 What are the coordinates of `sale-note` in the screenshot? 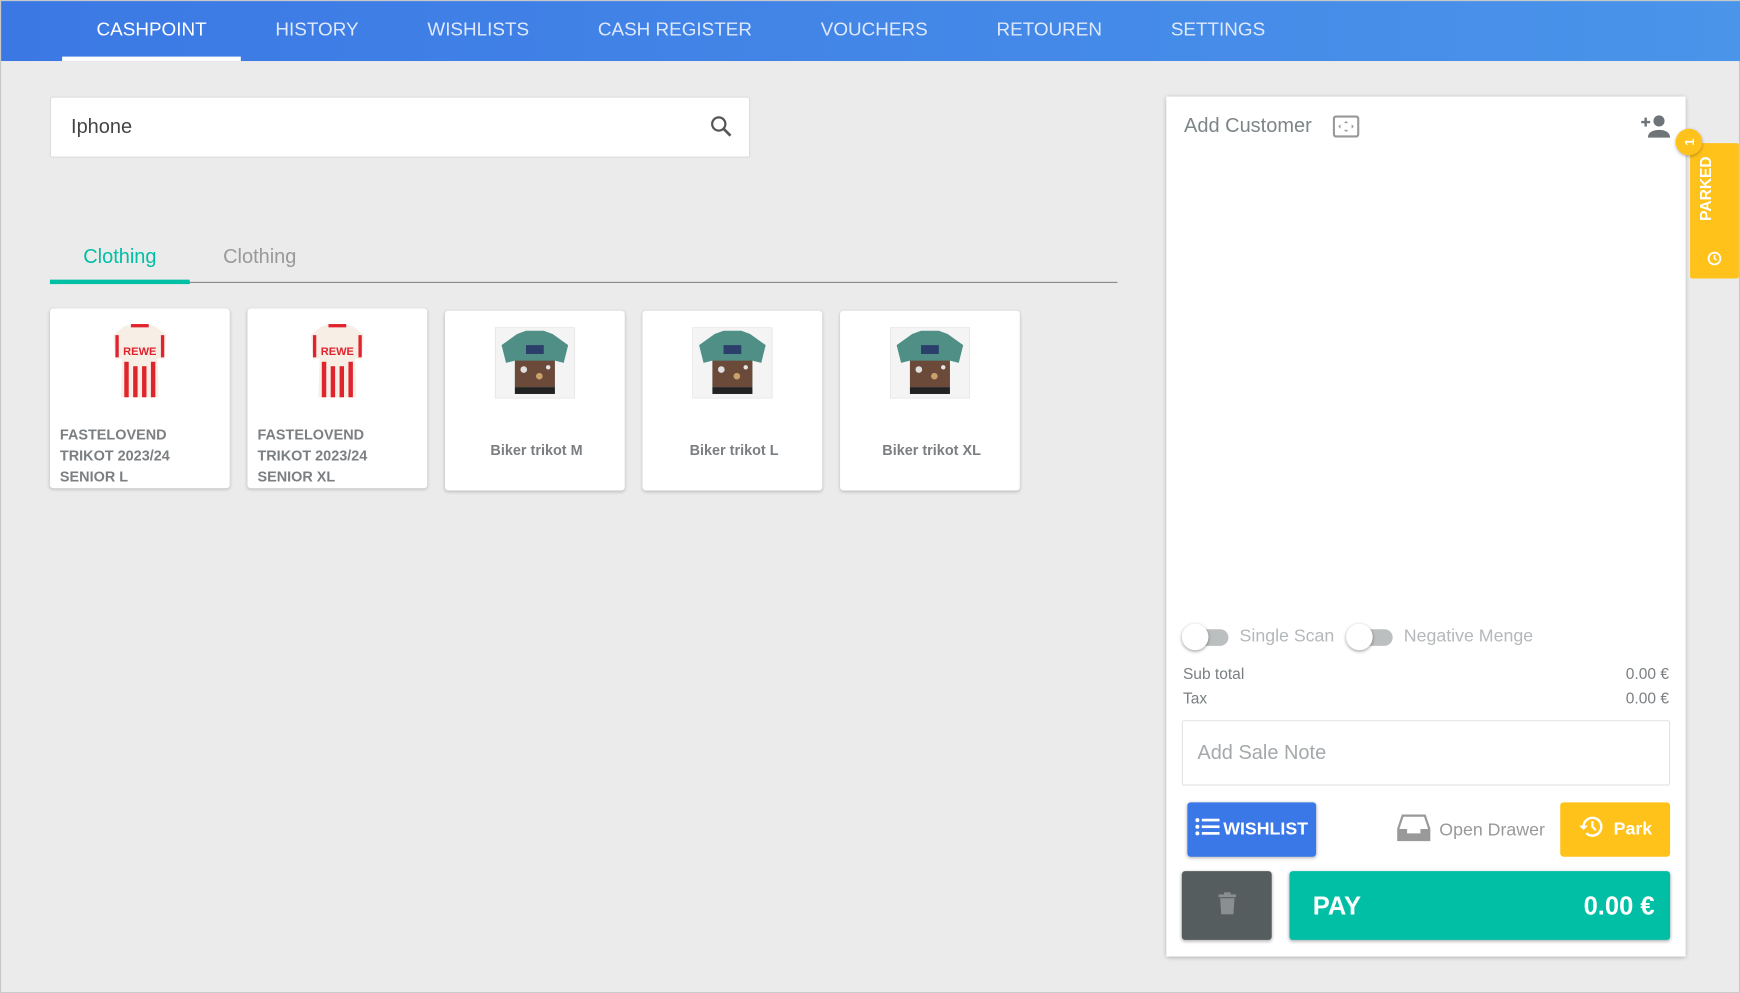 It's located at (1426, 753).